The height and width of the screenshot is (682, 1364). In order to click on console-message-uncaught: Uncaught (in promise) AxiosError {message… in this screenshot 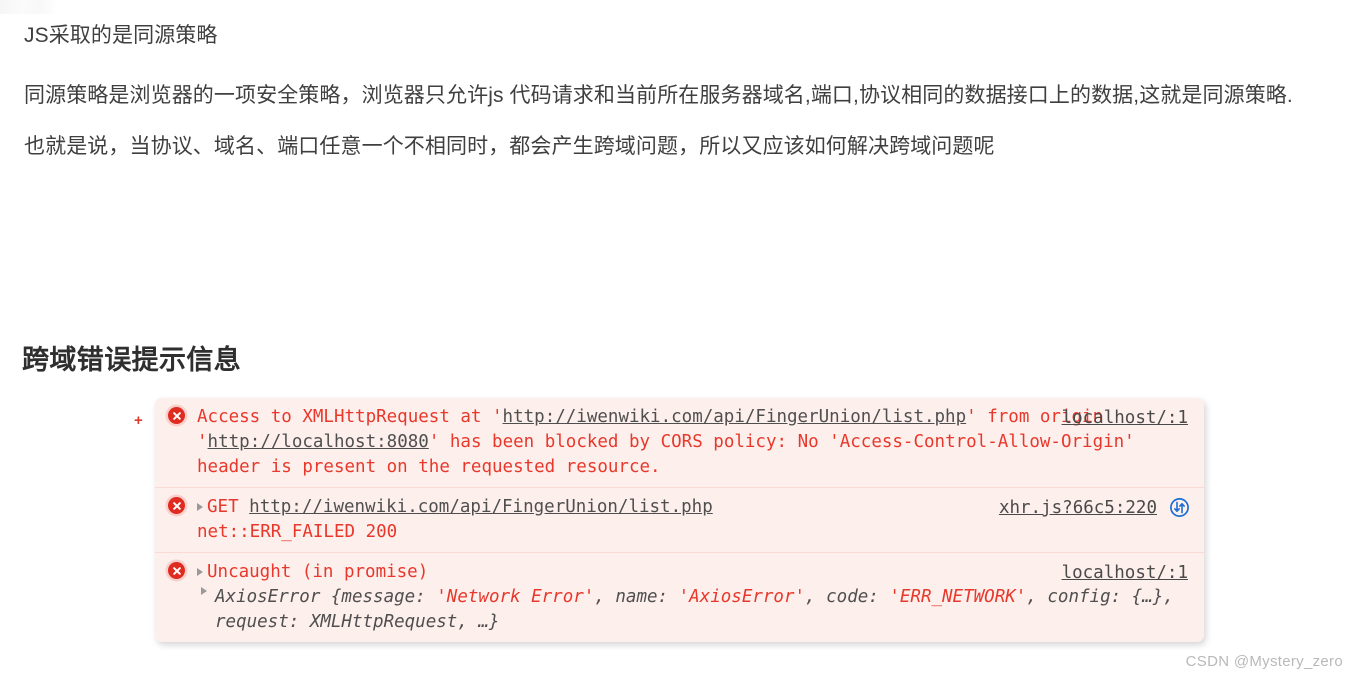, I will do `click(693, 597)`.